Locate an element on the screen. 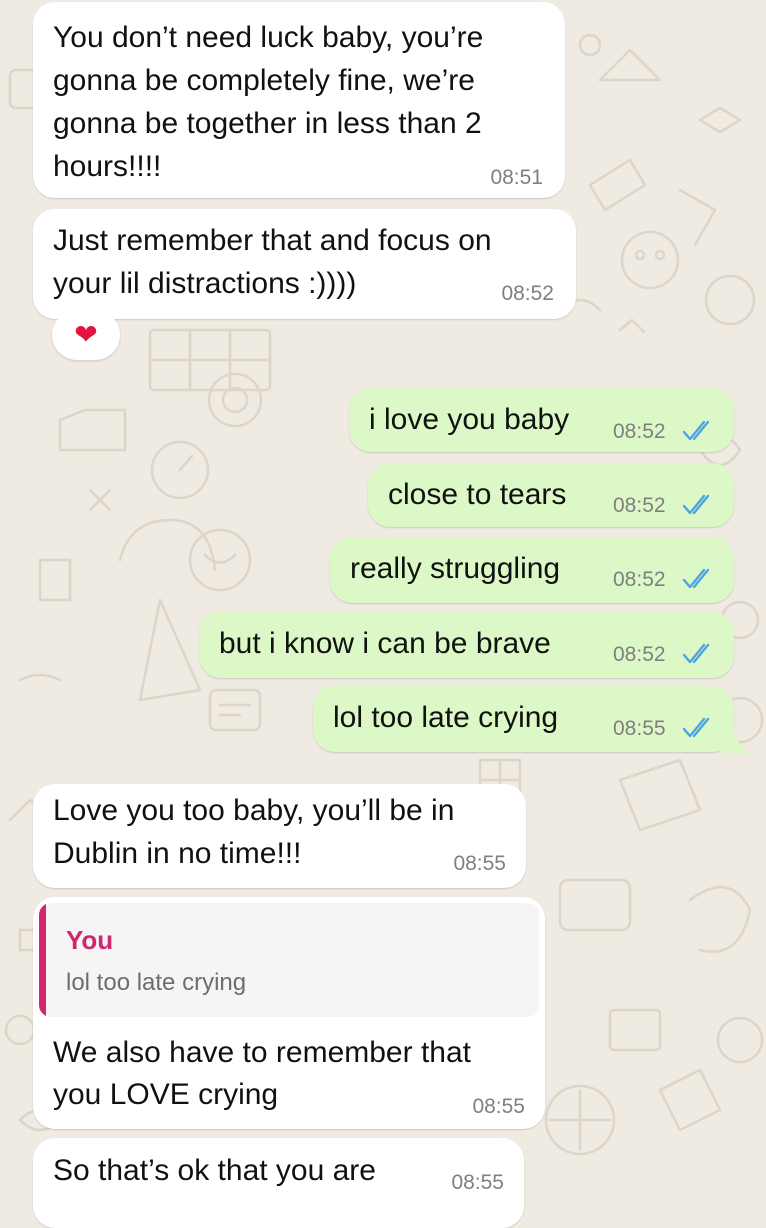 This screenshot has height=1228, width=766. quoted-message: You lol too late crying is located at coordinates (289, 960).